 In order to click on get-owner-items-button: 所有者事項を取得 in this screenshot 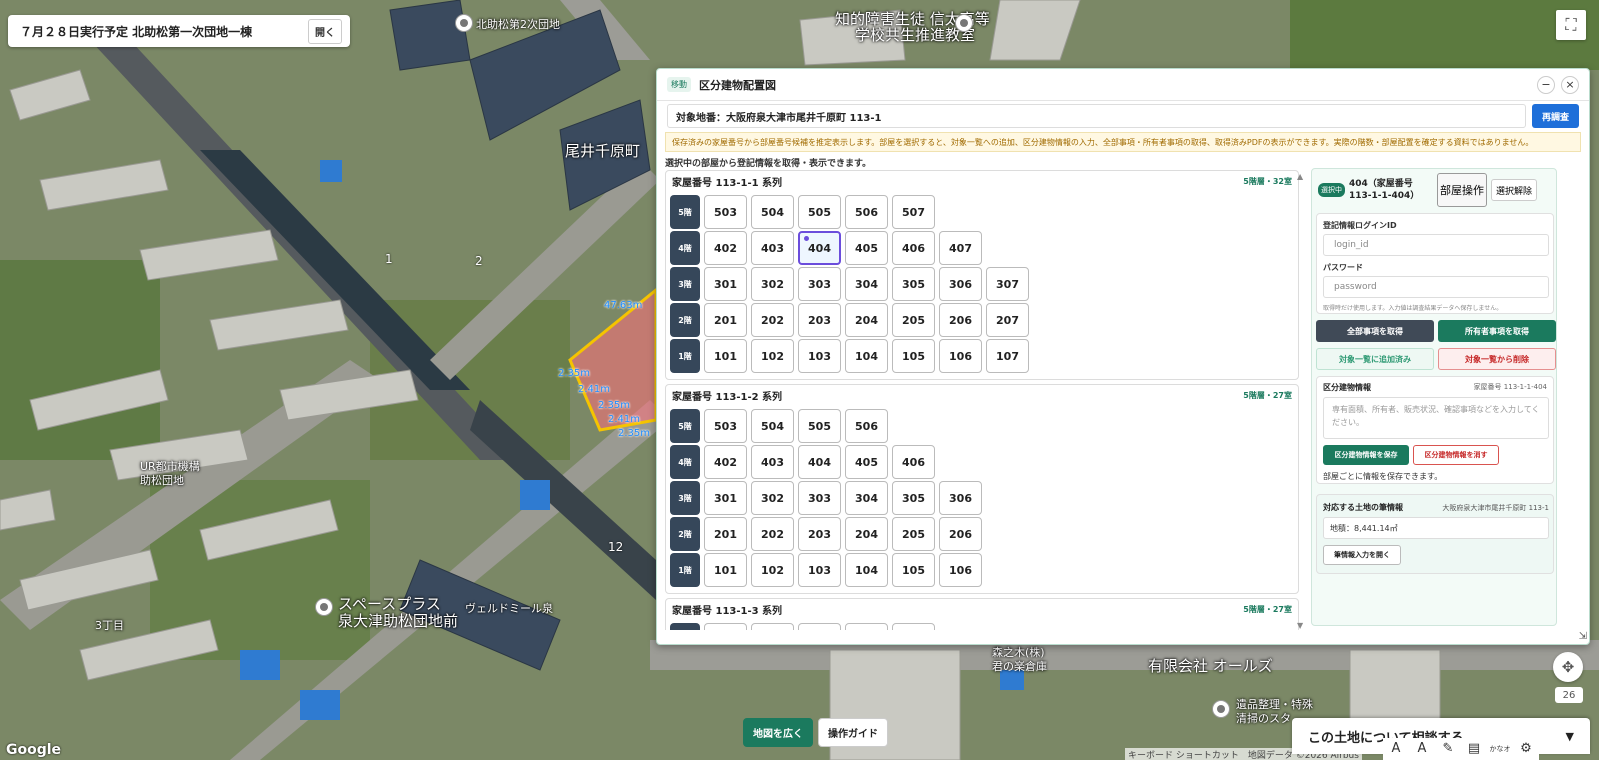, I will do `click(1497, 331)`.